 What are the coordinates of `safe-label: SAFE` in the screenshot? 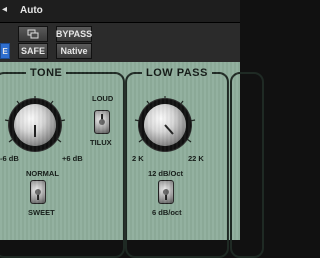 It's located at (32, 51).